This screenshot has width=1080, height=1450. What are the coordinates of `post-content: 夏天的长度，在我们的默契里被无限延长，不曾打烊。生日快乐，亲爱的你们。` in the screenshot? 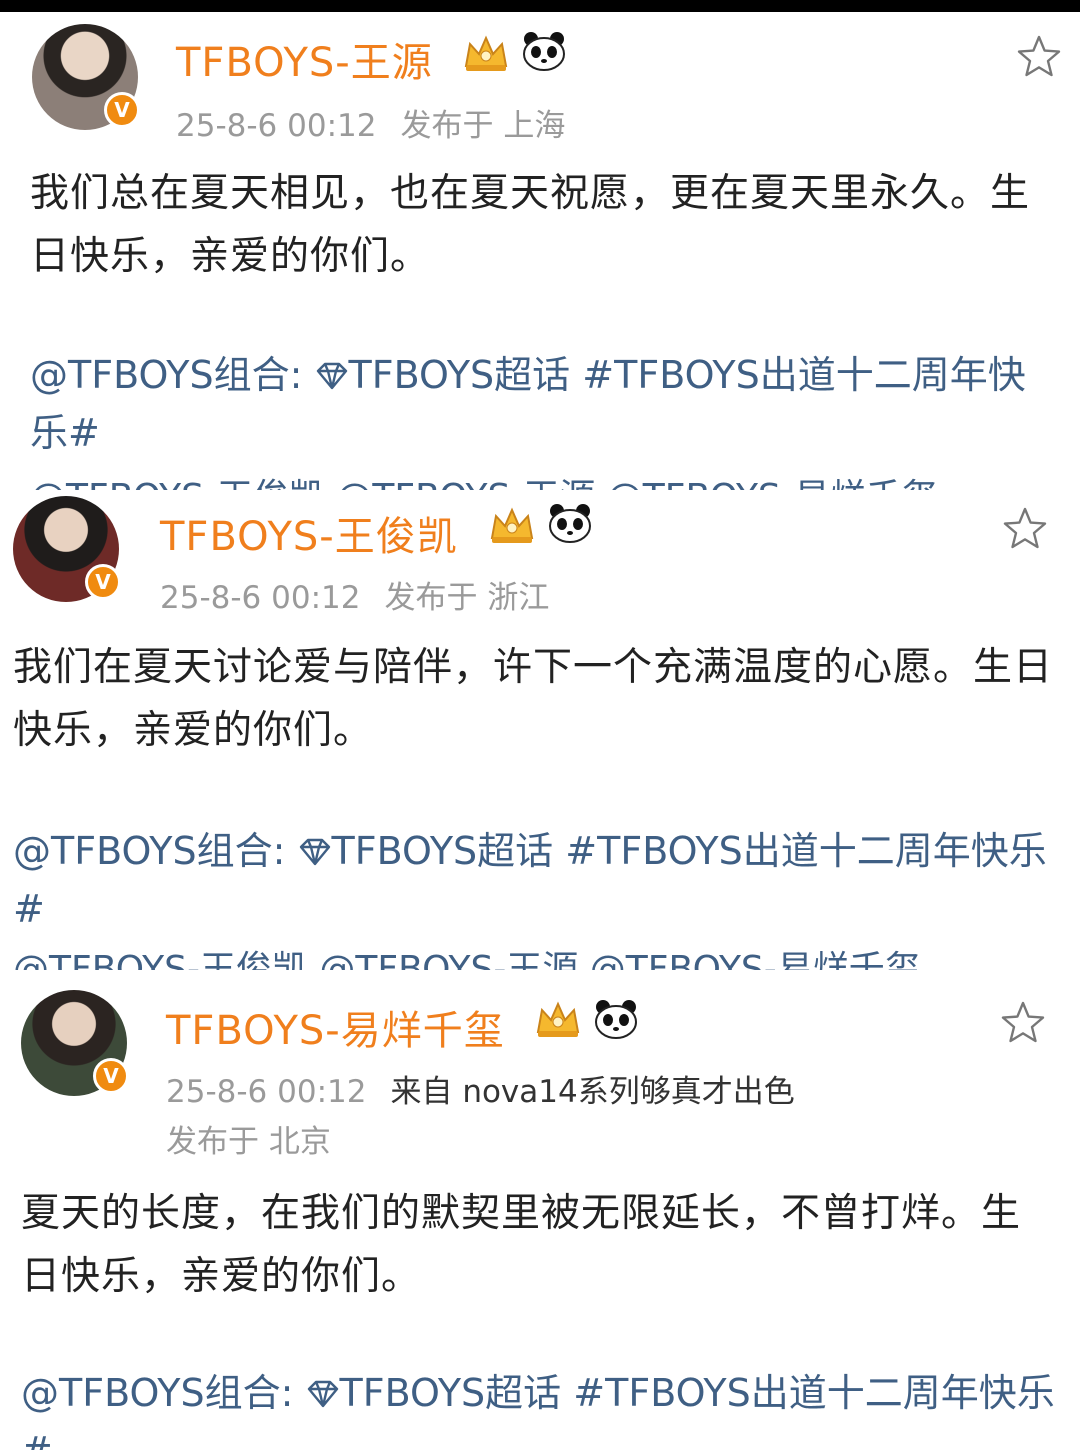 It's located at (521, 1245).